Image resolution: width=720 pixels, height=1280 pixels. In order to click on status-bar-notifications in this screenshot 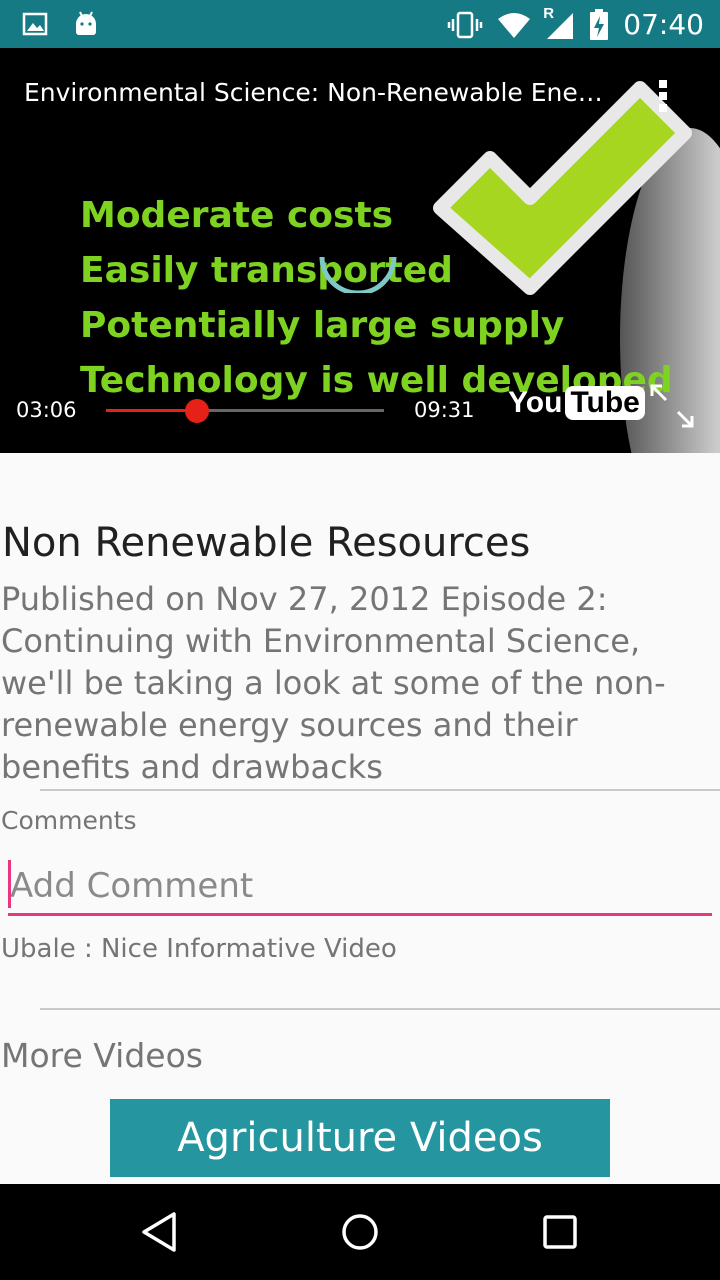, I will do `click(61, 24)`.